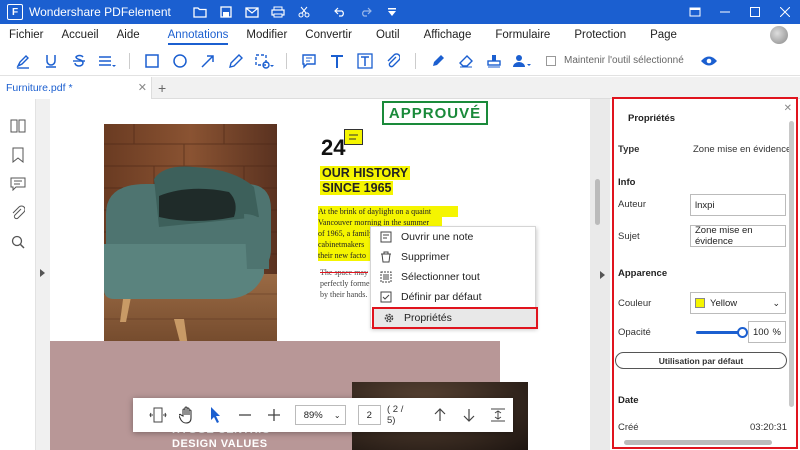 This screenshot has height=450, width=800. I want to click on new-tab-icon: +, so click(162, 88).